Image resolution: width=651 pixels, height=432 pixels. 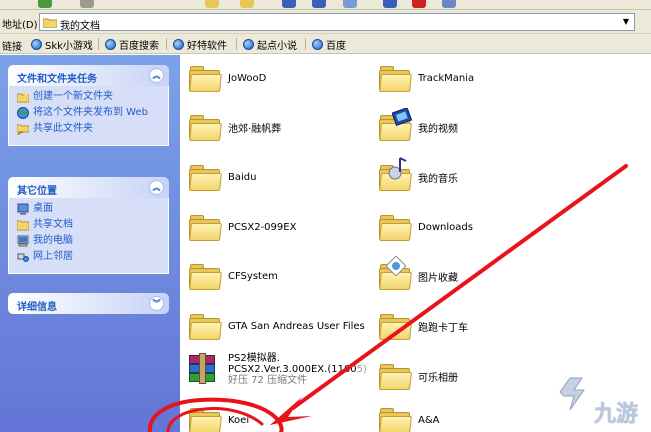 I want to click on file-tasks-header: 文件和文件夹任务 ︽, so click(x=88, y=75).